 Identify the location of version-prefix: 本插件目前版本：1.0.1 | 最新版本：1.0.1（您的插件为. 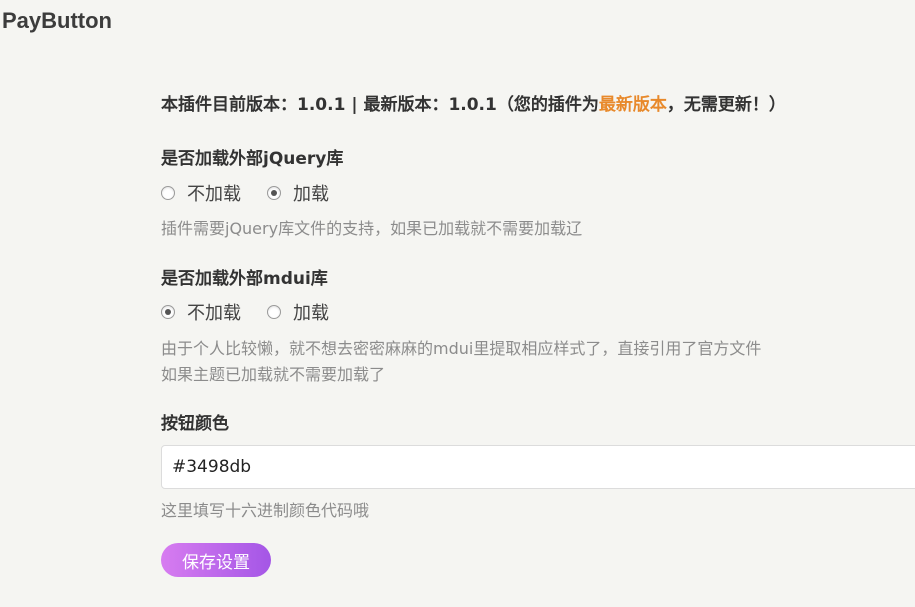
(380, 105).